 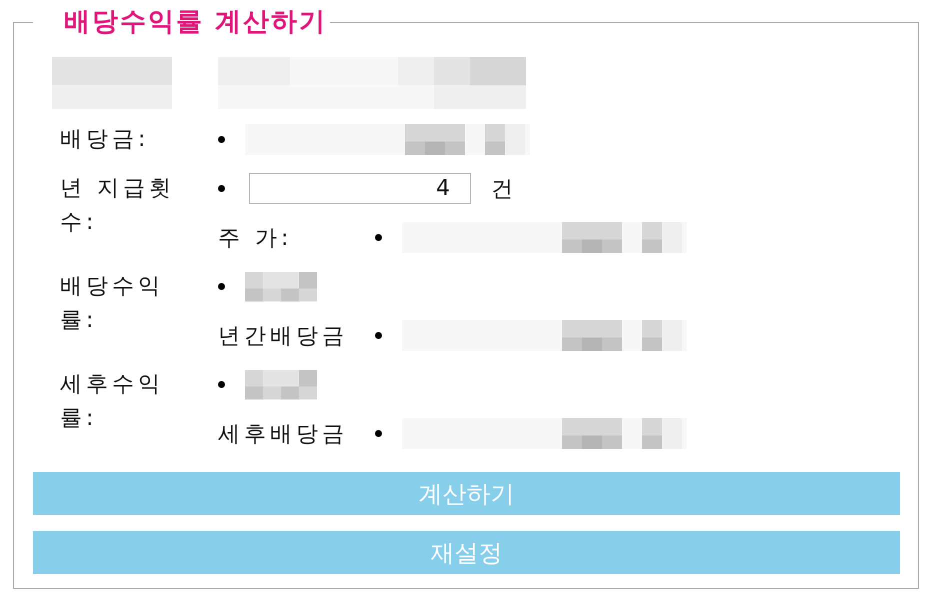 What do you see at coordinates (466, 493) in the screenshot?
I see `calculate-button: 계산하기` at bounding box center [466, 493].